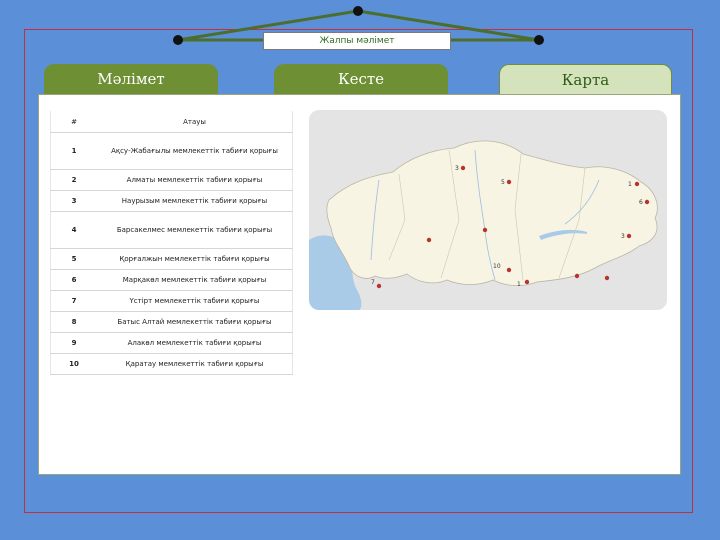 This screenshot has width=720, height=540. Describe the element at coordinates (73, 151) in the screenshot. I see `row-number: 1` at that location.